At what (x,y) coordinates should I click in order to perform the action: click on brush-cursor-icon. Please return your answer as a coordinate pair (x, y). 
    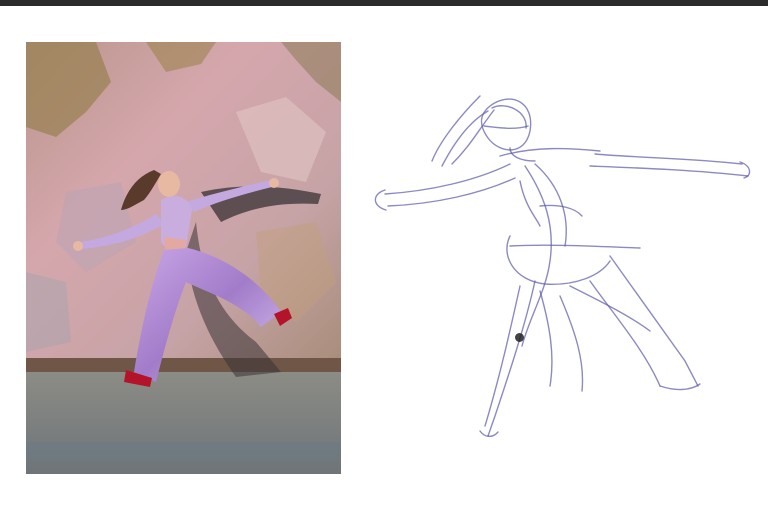
    Looking at the image, I should click on (519, 337).